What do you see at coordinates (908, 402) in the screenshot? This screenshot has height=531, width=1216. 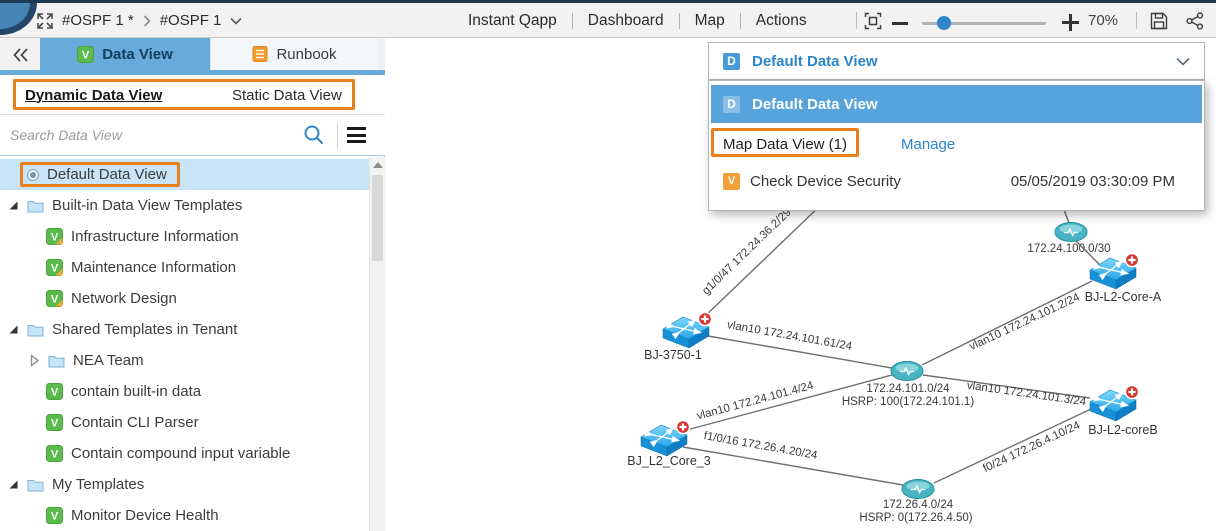 I see `network-sublabel: HSRP: 100(172.24.101.1)` at bounding box center [908, 402].